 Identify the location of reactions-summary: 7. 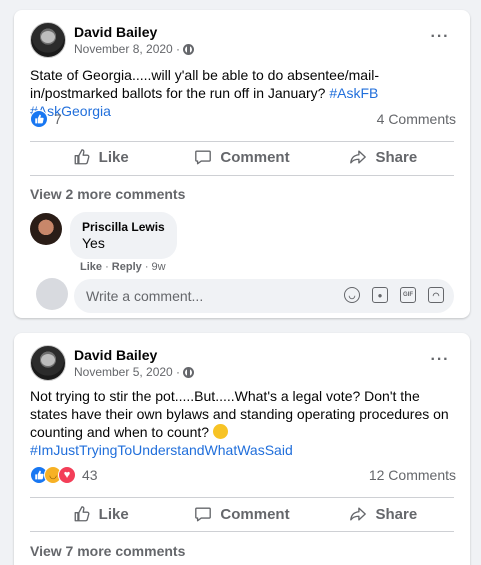
(46, 119).